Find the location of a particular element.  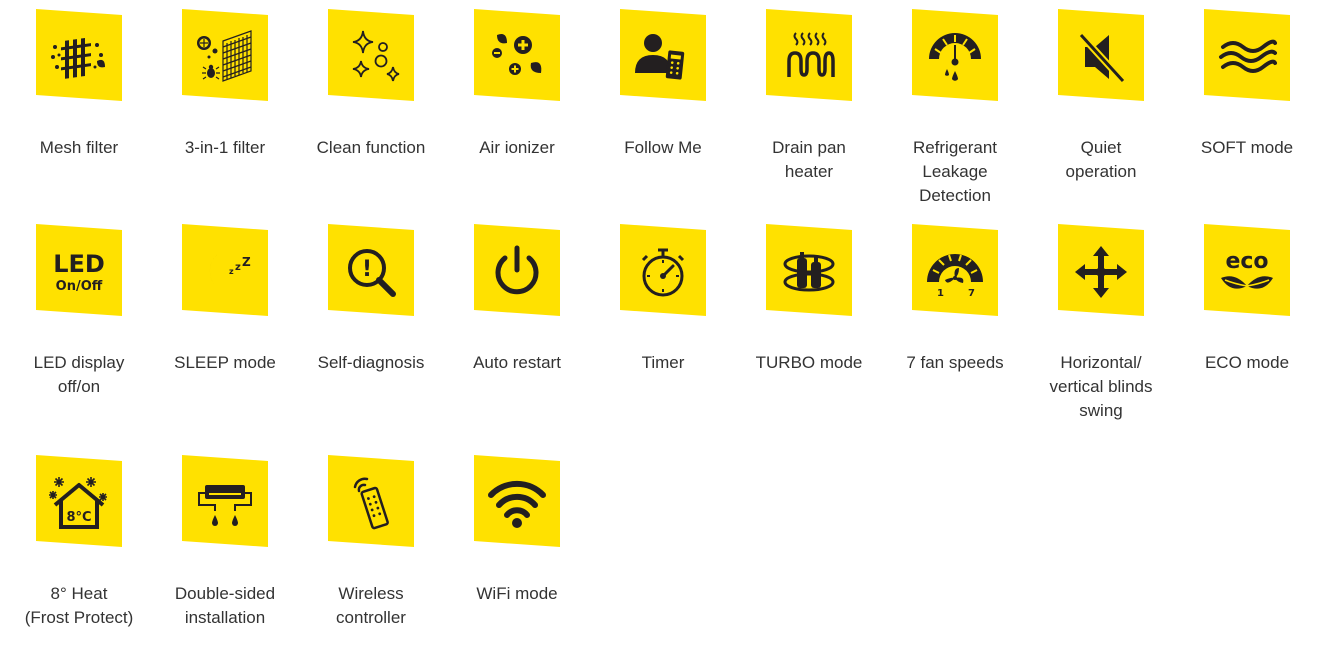

feature-label: Self-diagnosis is located at coordinates (371, 362).